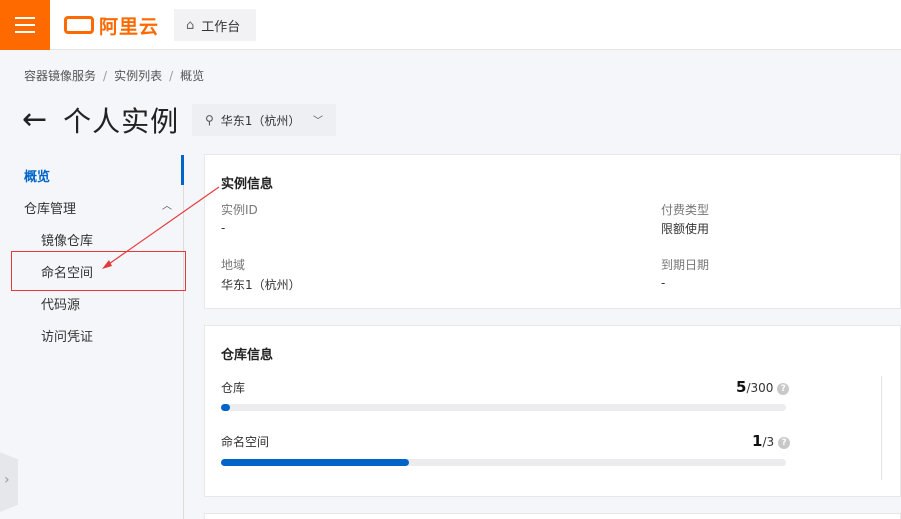 The image size is (901, 519). Describe the element at coordinates (233, 265) in the screenshot. I see `region-field-label: 地域` at that location.